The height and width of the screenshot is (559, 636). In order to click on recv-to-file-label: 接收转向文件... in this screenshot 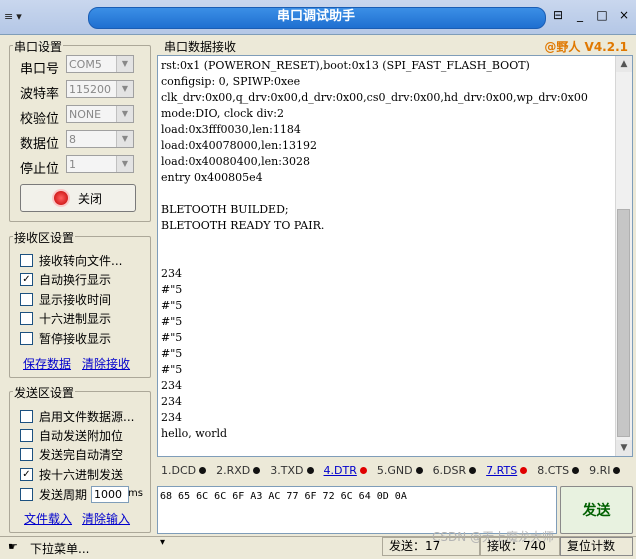, I will do `click(81, 261)`.